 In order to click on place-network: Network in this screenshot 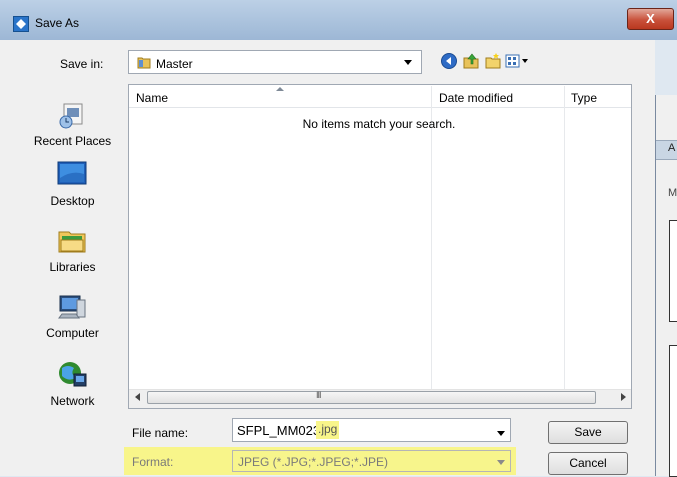, I will do `click(72, 385)`.